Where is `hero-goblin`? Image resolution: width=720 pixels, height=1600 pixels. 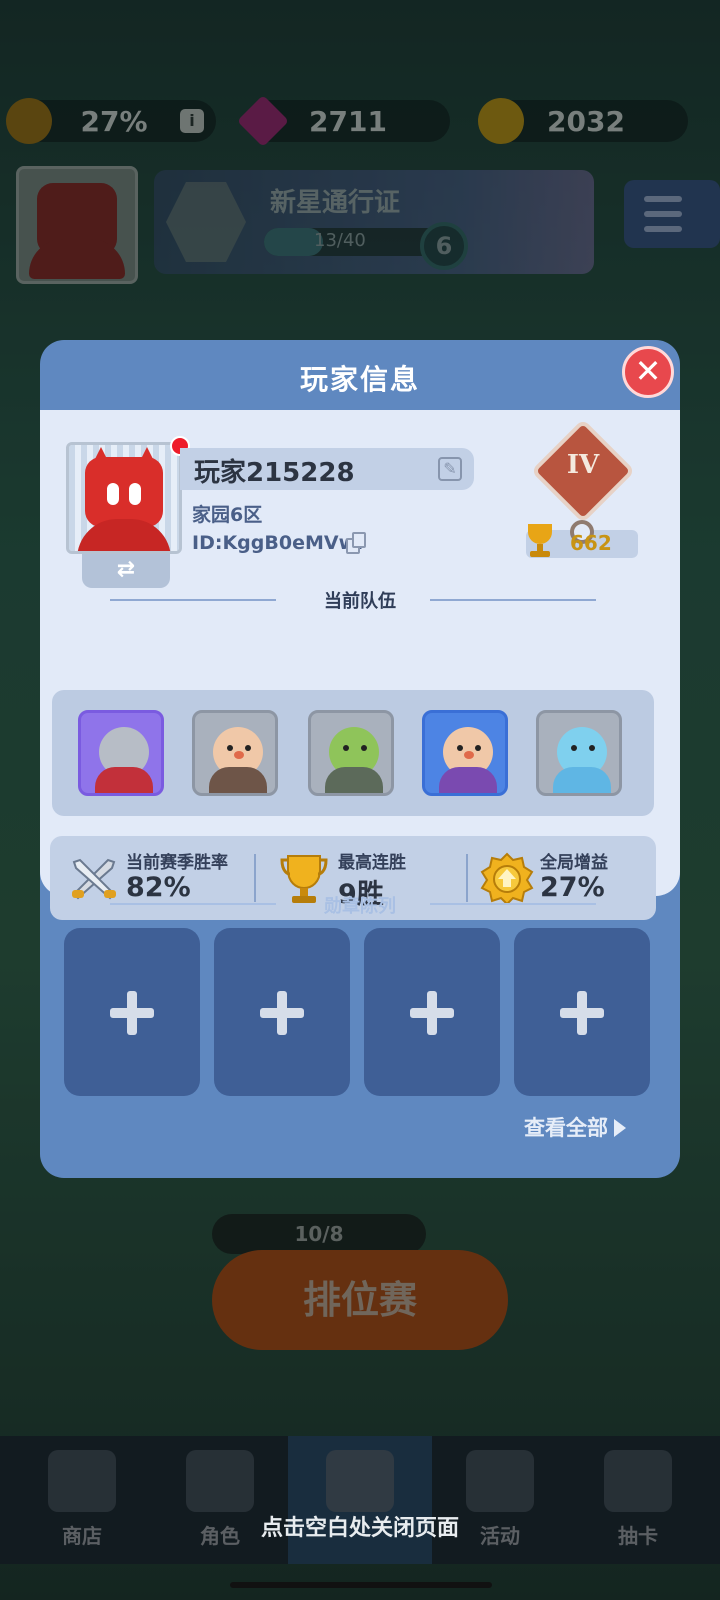 hero-goblin is located at coordinates (351, 753).